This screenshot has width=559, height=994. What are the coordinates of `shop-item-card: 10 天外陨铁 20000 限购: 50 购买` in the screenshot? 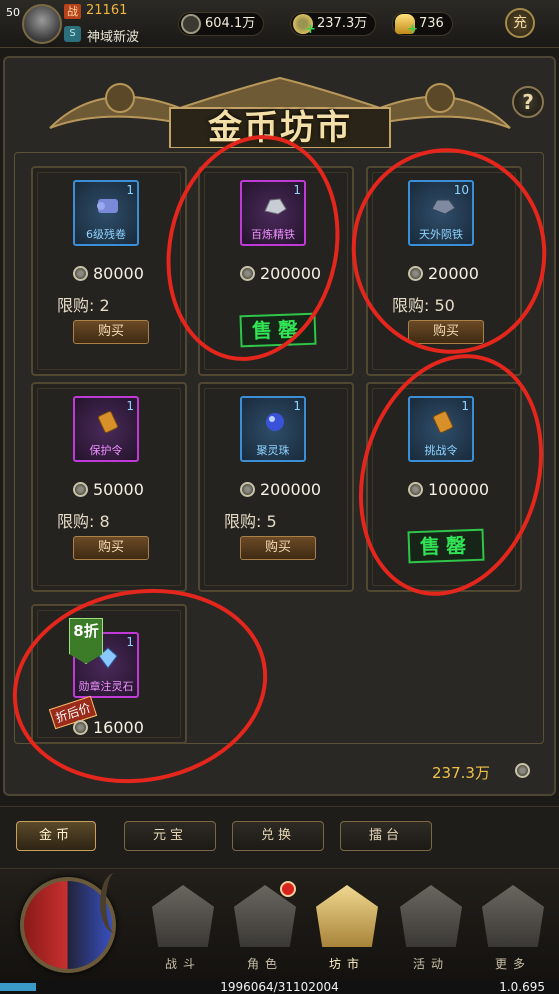 It's located at (444, 271).